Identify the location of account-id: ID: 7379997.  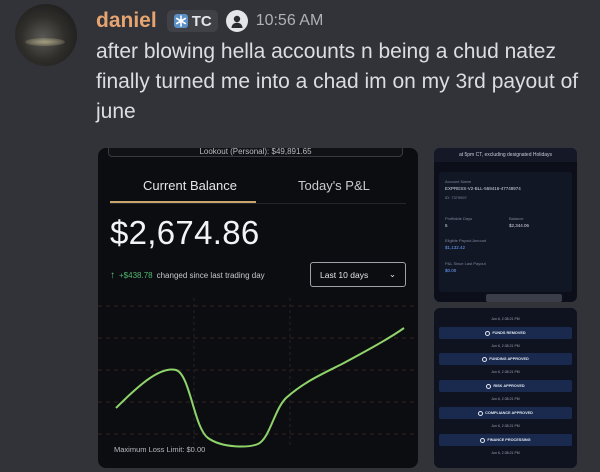
(456, 197).